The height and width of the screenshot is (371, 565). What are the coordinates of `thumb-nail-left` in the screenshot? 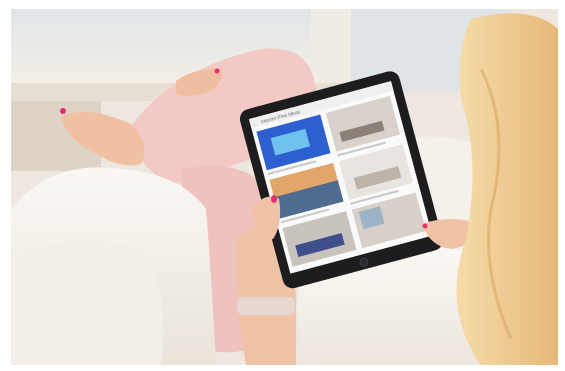 It's located at (274, 199).